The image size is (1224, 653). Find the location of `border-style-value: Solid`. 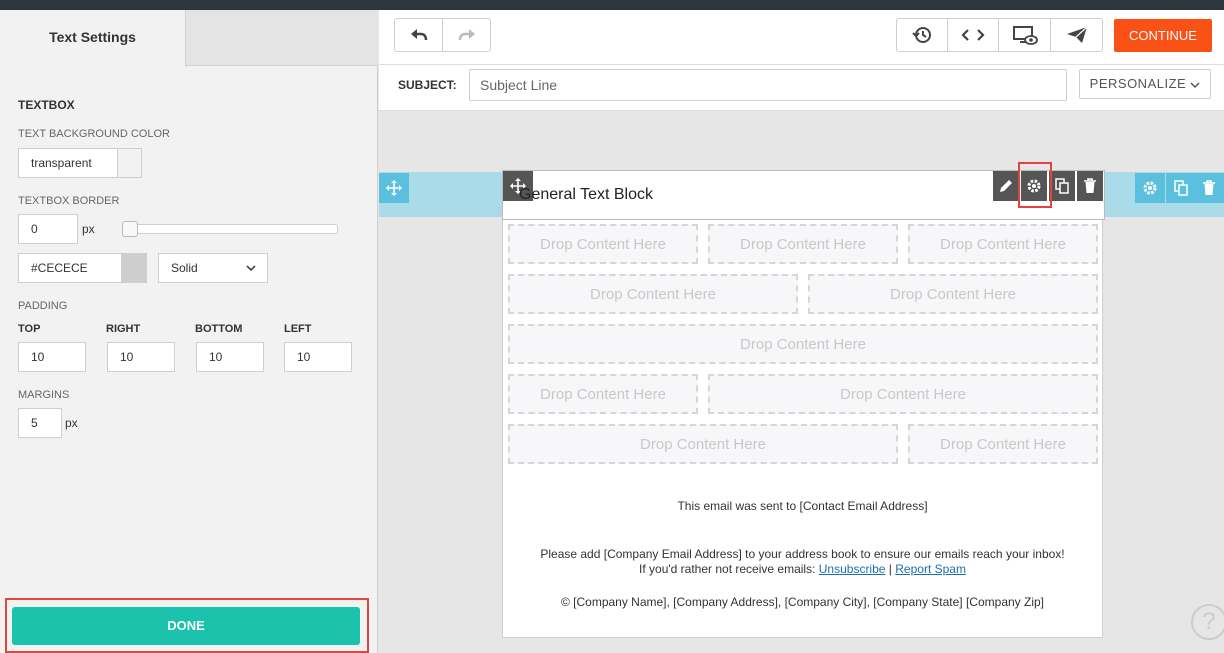

border-style-value: Solid is located at coordinates (184, 268).